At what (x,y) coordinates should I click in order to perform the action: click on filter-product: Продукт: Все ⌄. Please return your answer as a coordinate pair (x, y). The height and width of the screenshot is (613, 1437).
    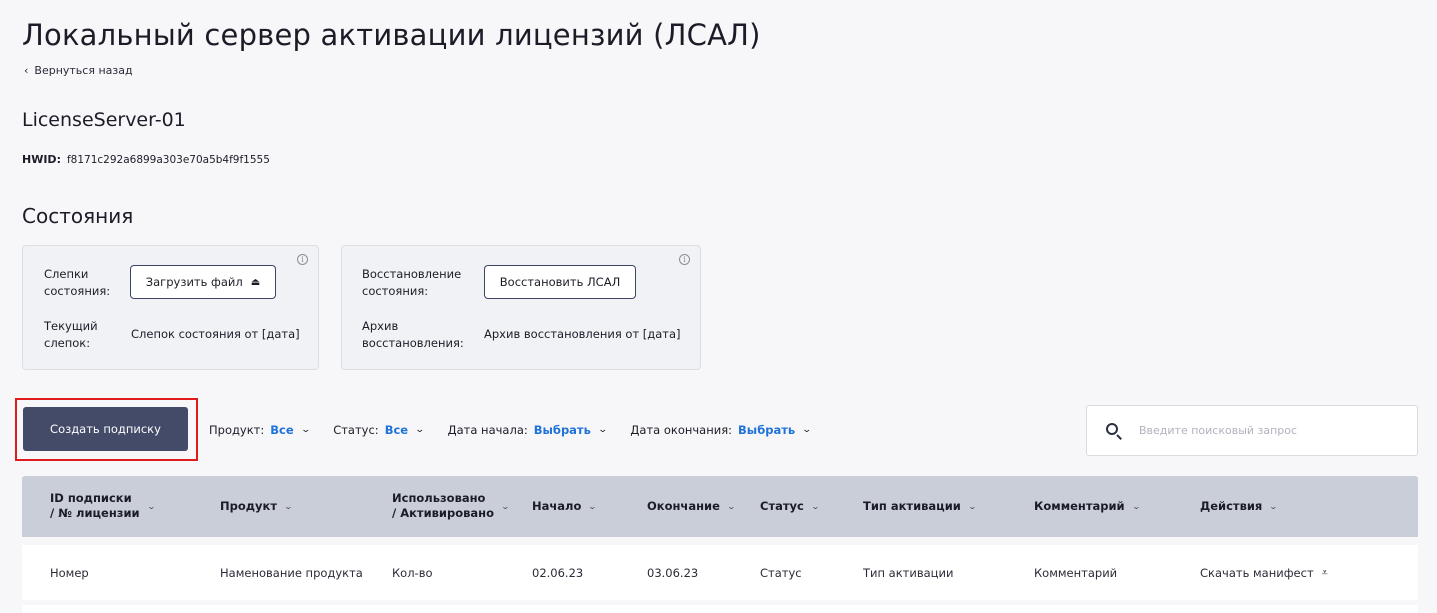
    Looking at the image, I should click on (260, 430).